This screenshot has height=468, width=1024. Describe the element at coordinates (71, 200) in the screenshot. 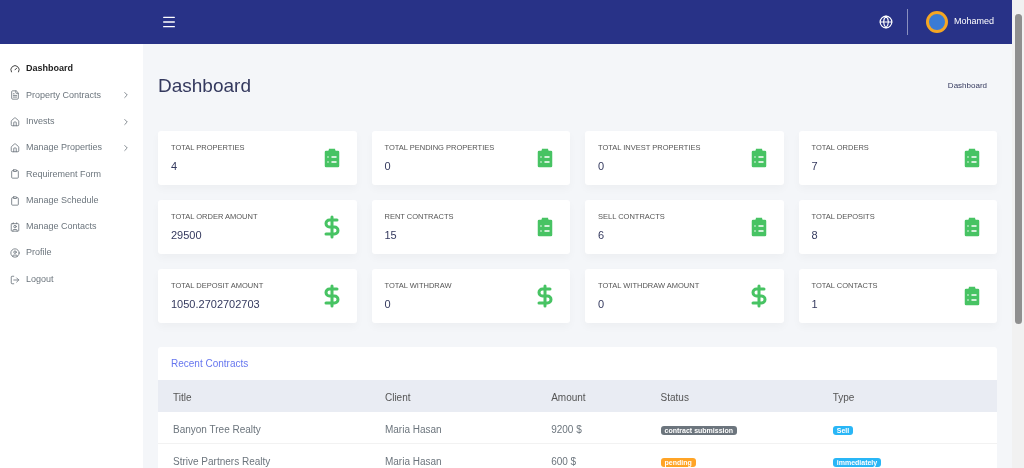

I see `sidebar-item: Manage Schedule` at that location.